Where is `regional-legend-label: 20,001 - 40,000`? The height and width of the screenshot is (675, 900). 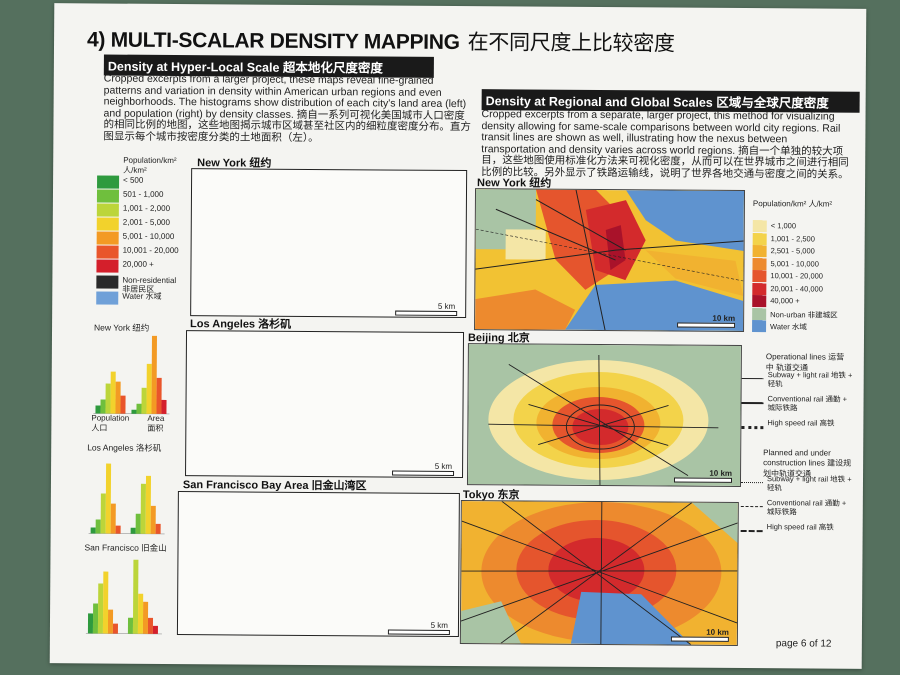
regional-legend-label: 20,001 - 40,000 is located at coordinates (796, 288).